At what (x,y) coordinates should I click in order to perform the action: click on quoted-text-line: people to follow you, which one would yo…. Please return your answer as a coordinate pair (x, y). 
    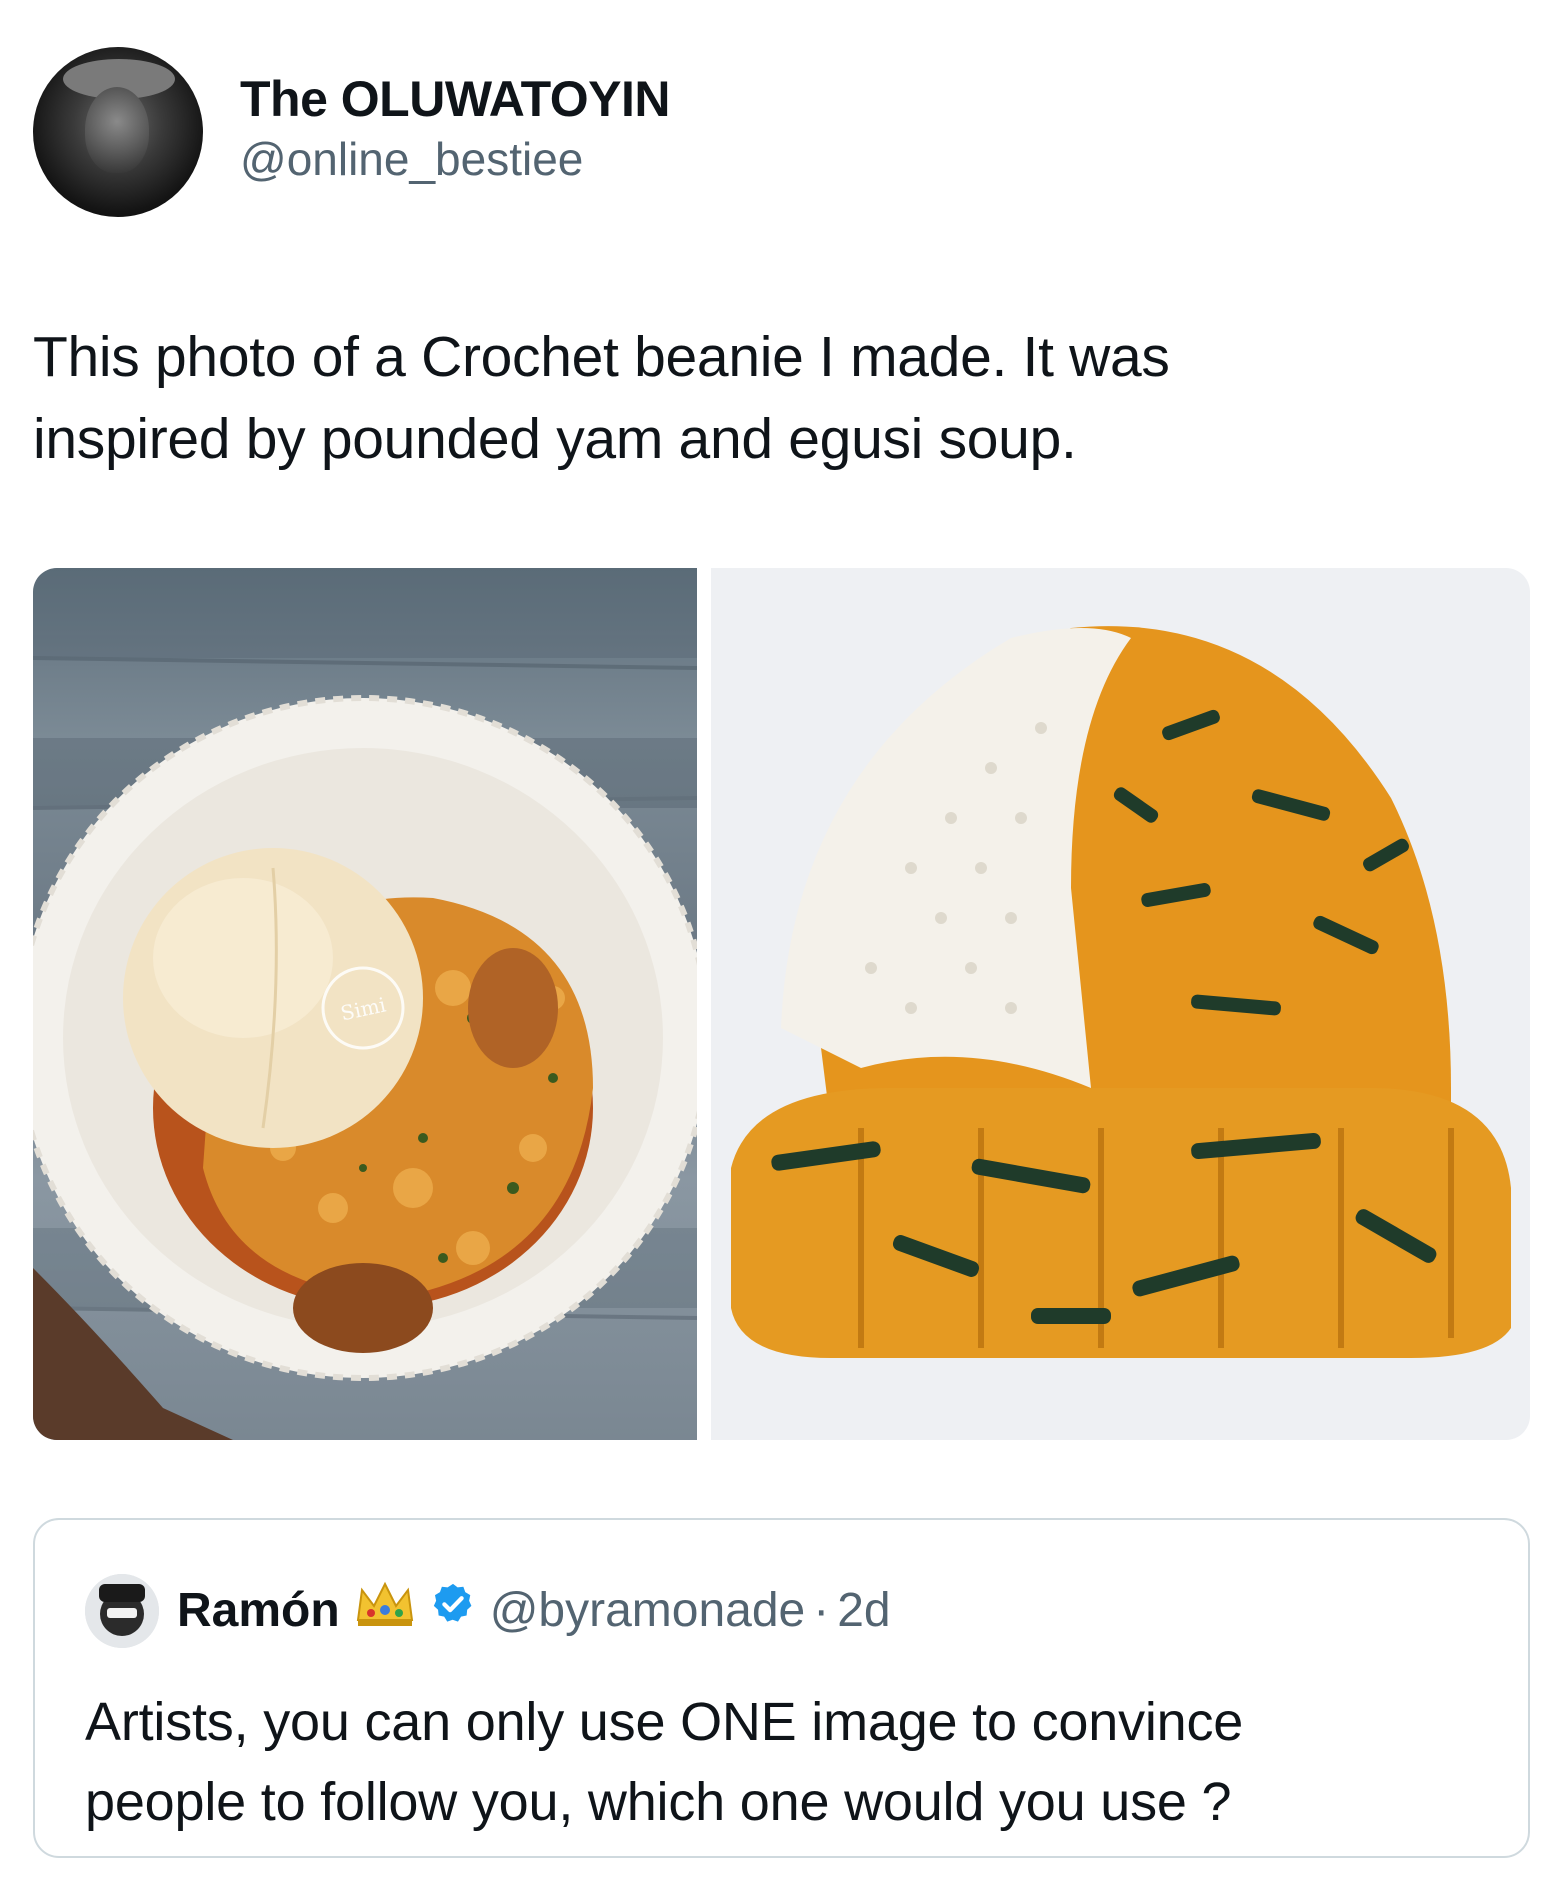
    Looking at the image, I should click on (658, 1802).